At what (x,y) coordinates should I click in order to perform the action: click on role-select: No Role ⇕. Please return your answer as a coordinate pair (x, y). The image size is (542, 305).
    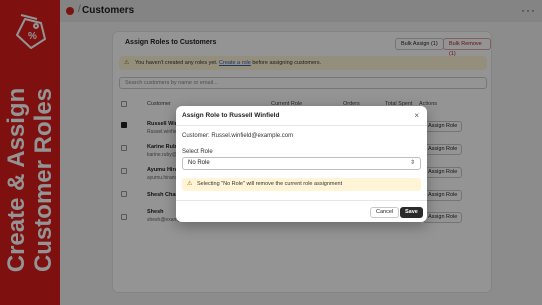
    Looking at the image, I should click on (301, 163).